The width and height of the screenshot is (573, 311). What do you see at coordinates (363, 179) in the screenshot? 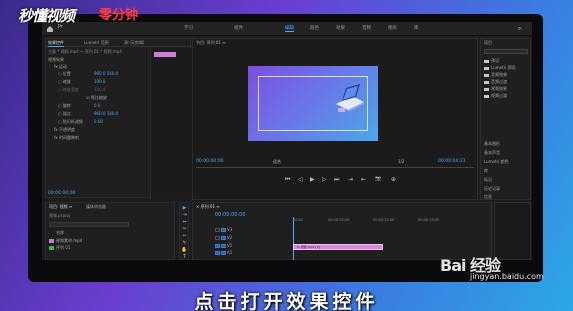
I see `extract-icon: ⇤` at bounding box center [363, 179].